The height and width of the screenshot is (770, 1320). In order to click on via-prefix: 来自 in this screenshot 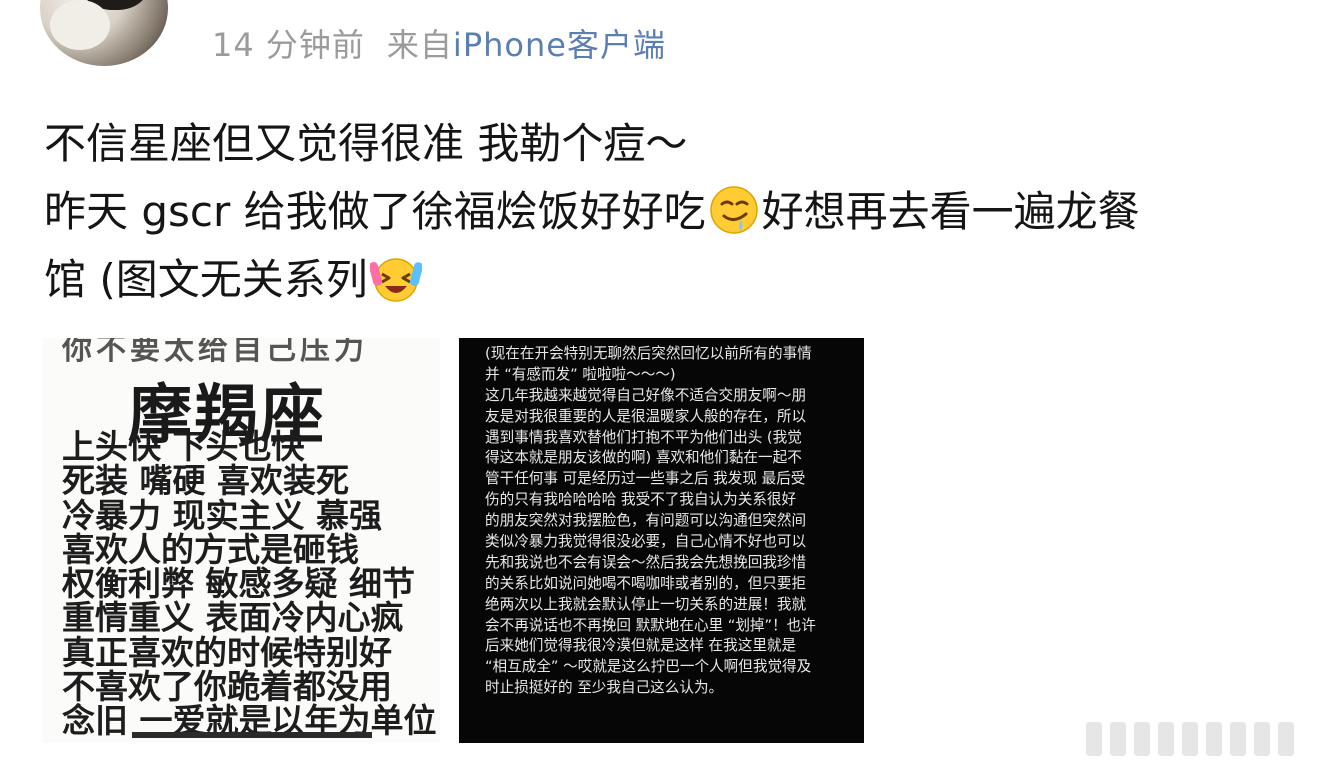, I will do `click(419, 45)`.